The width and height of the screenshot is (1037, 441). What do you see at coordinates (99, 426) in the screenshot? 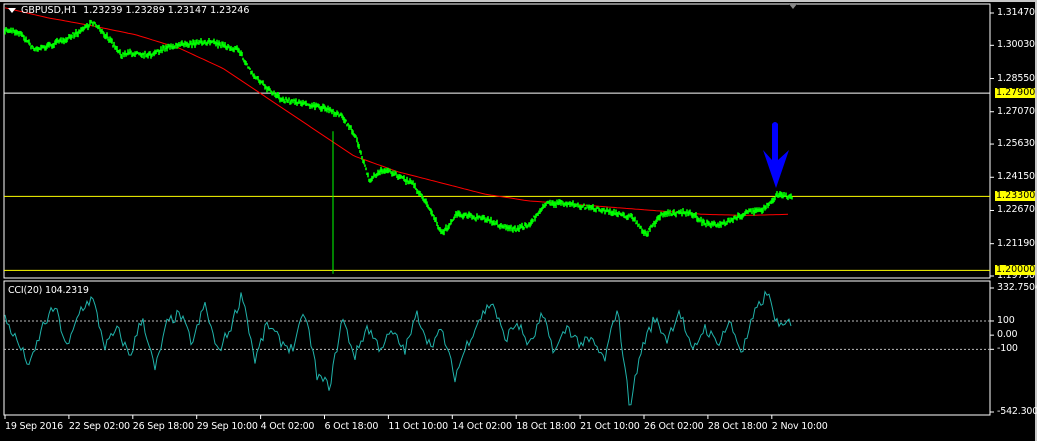
I see `time-tick-label: 22 Sep 02:00` at bounding box center [99, 426].